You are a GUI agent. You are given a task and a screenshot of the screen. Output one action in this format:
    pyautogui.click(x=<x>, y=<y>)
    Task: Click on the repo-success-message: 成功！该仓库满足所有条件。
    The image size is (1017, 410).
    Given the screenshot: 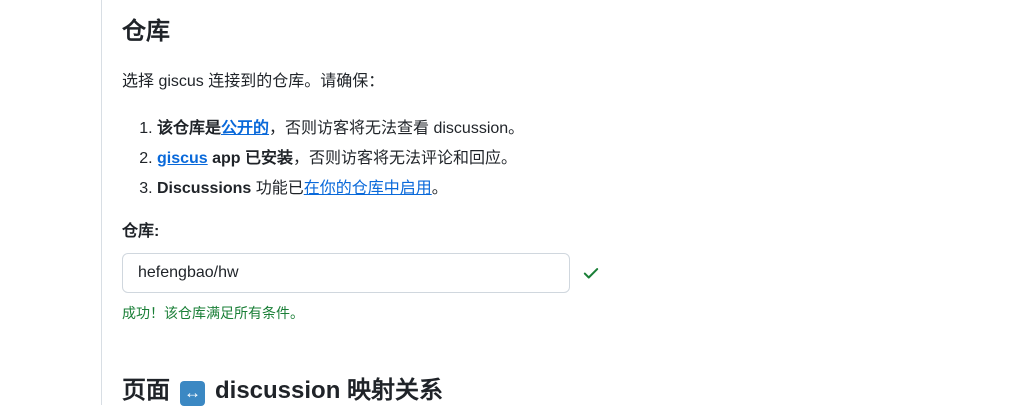 What is the action you would take?
    pyautogui.click(x=213, y=313)
    